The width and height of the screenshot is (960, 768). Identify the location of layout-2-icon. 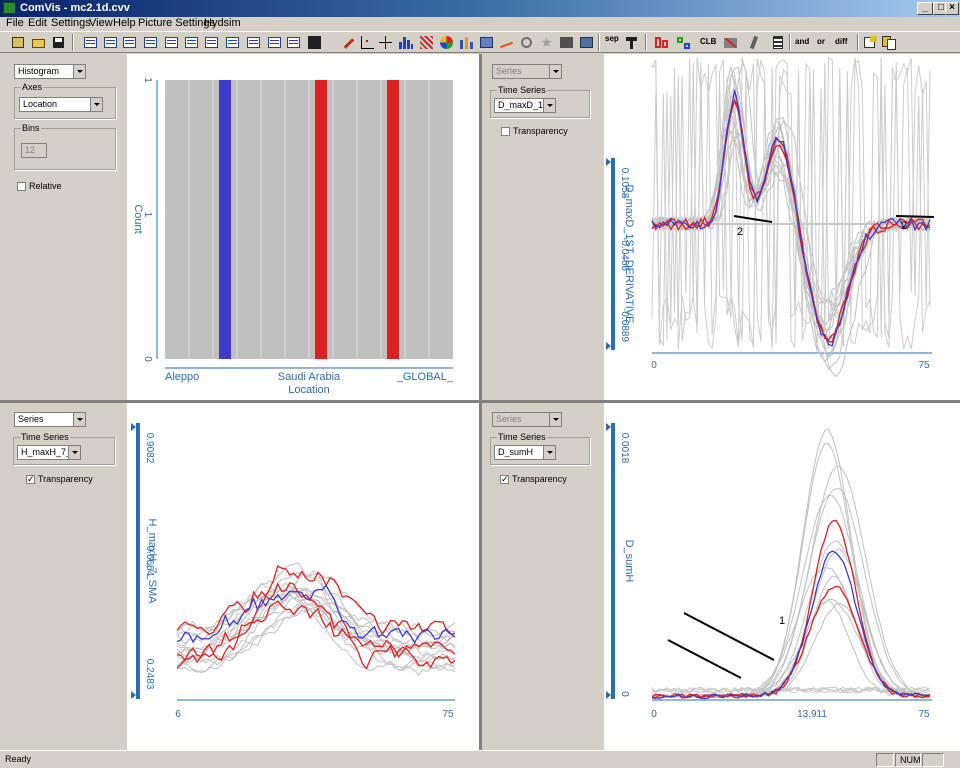
(110, 42).